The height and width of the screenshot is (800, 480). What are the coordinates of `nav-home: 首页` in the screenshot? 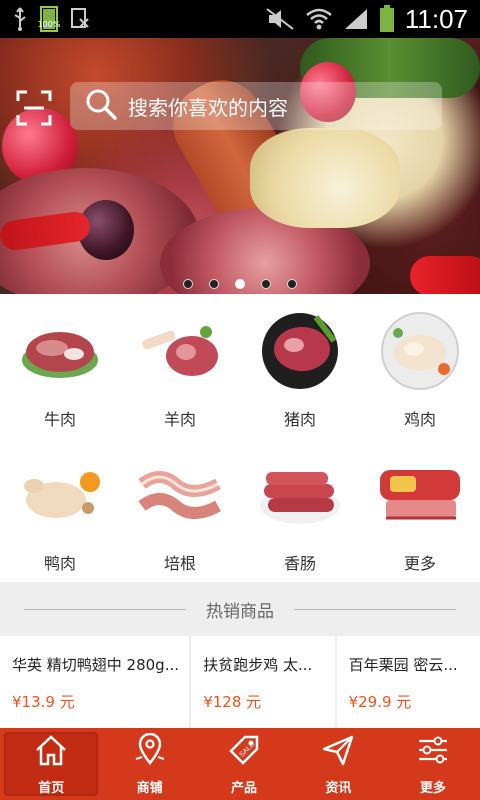 It's located at (51, 764).